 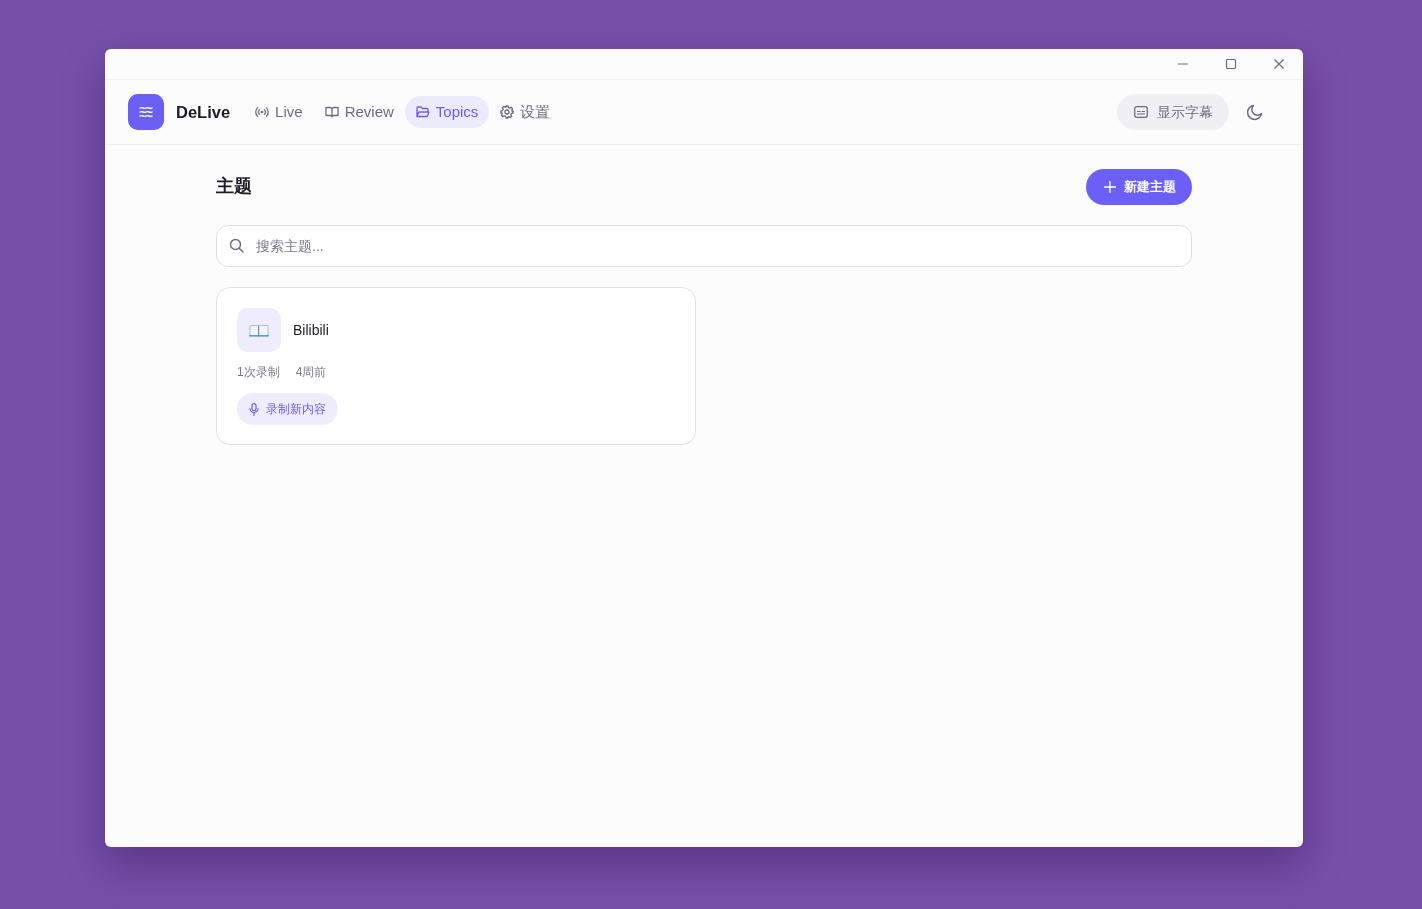 I want to click on updated-time: 4周前, so click(x=311, y=372).